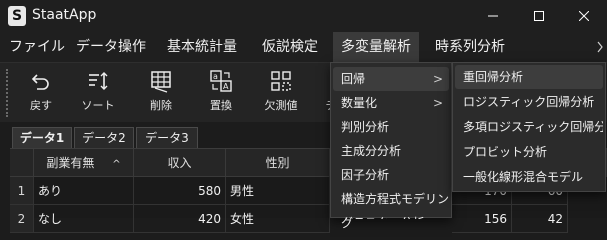 The width and height of the screenshot is (607, 240). What do you see at coordinates (98, 105) in the screenshot?
I see `sort-label: ソート` at bounding box center [98, 105].